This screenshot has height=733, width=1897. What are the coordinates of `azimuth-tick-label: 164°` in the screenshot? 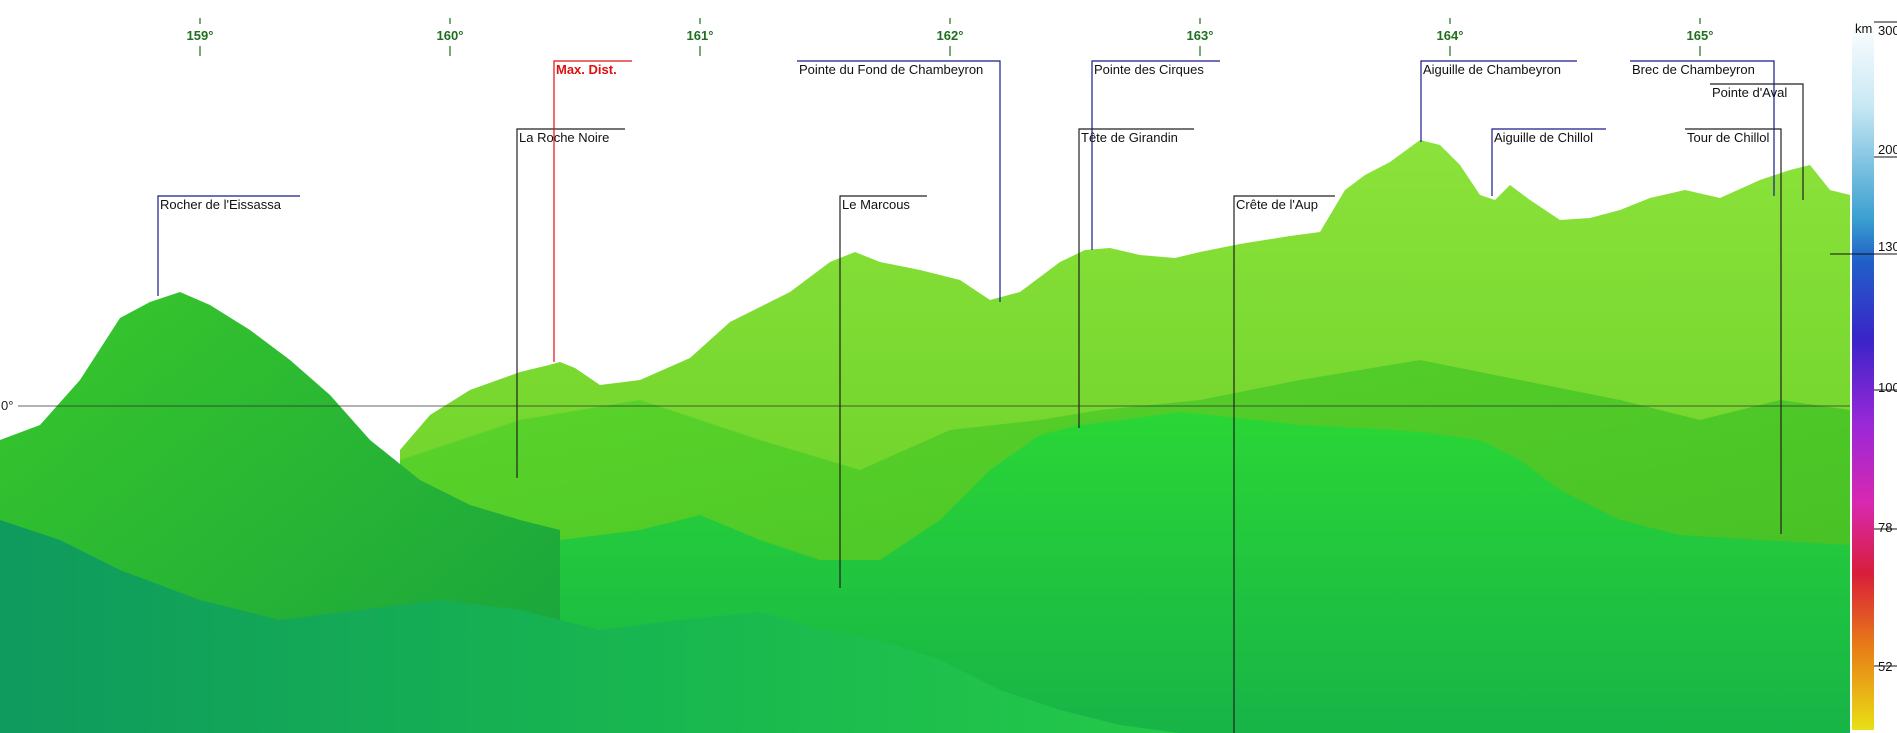 It's located at (1450, 35).